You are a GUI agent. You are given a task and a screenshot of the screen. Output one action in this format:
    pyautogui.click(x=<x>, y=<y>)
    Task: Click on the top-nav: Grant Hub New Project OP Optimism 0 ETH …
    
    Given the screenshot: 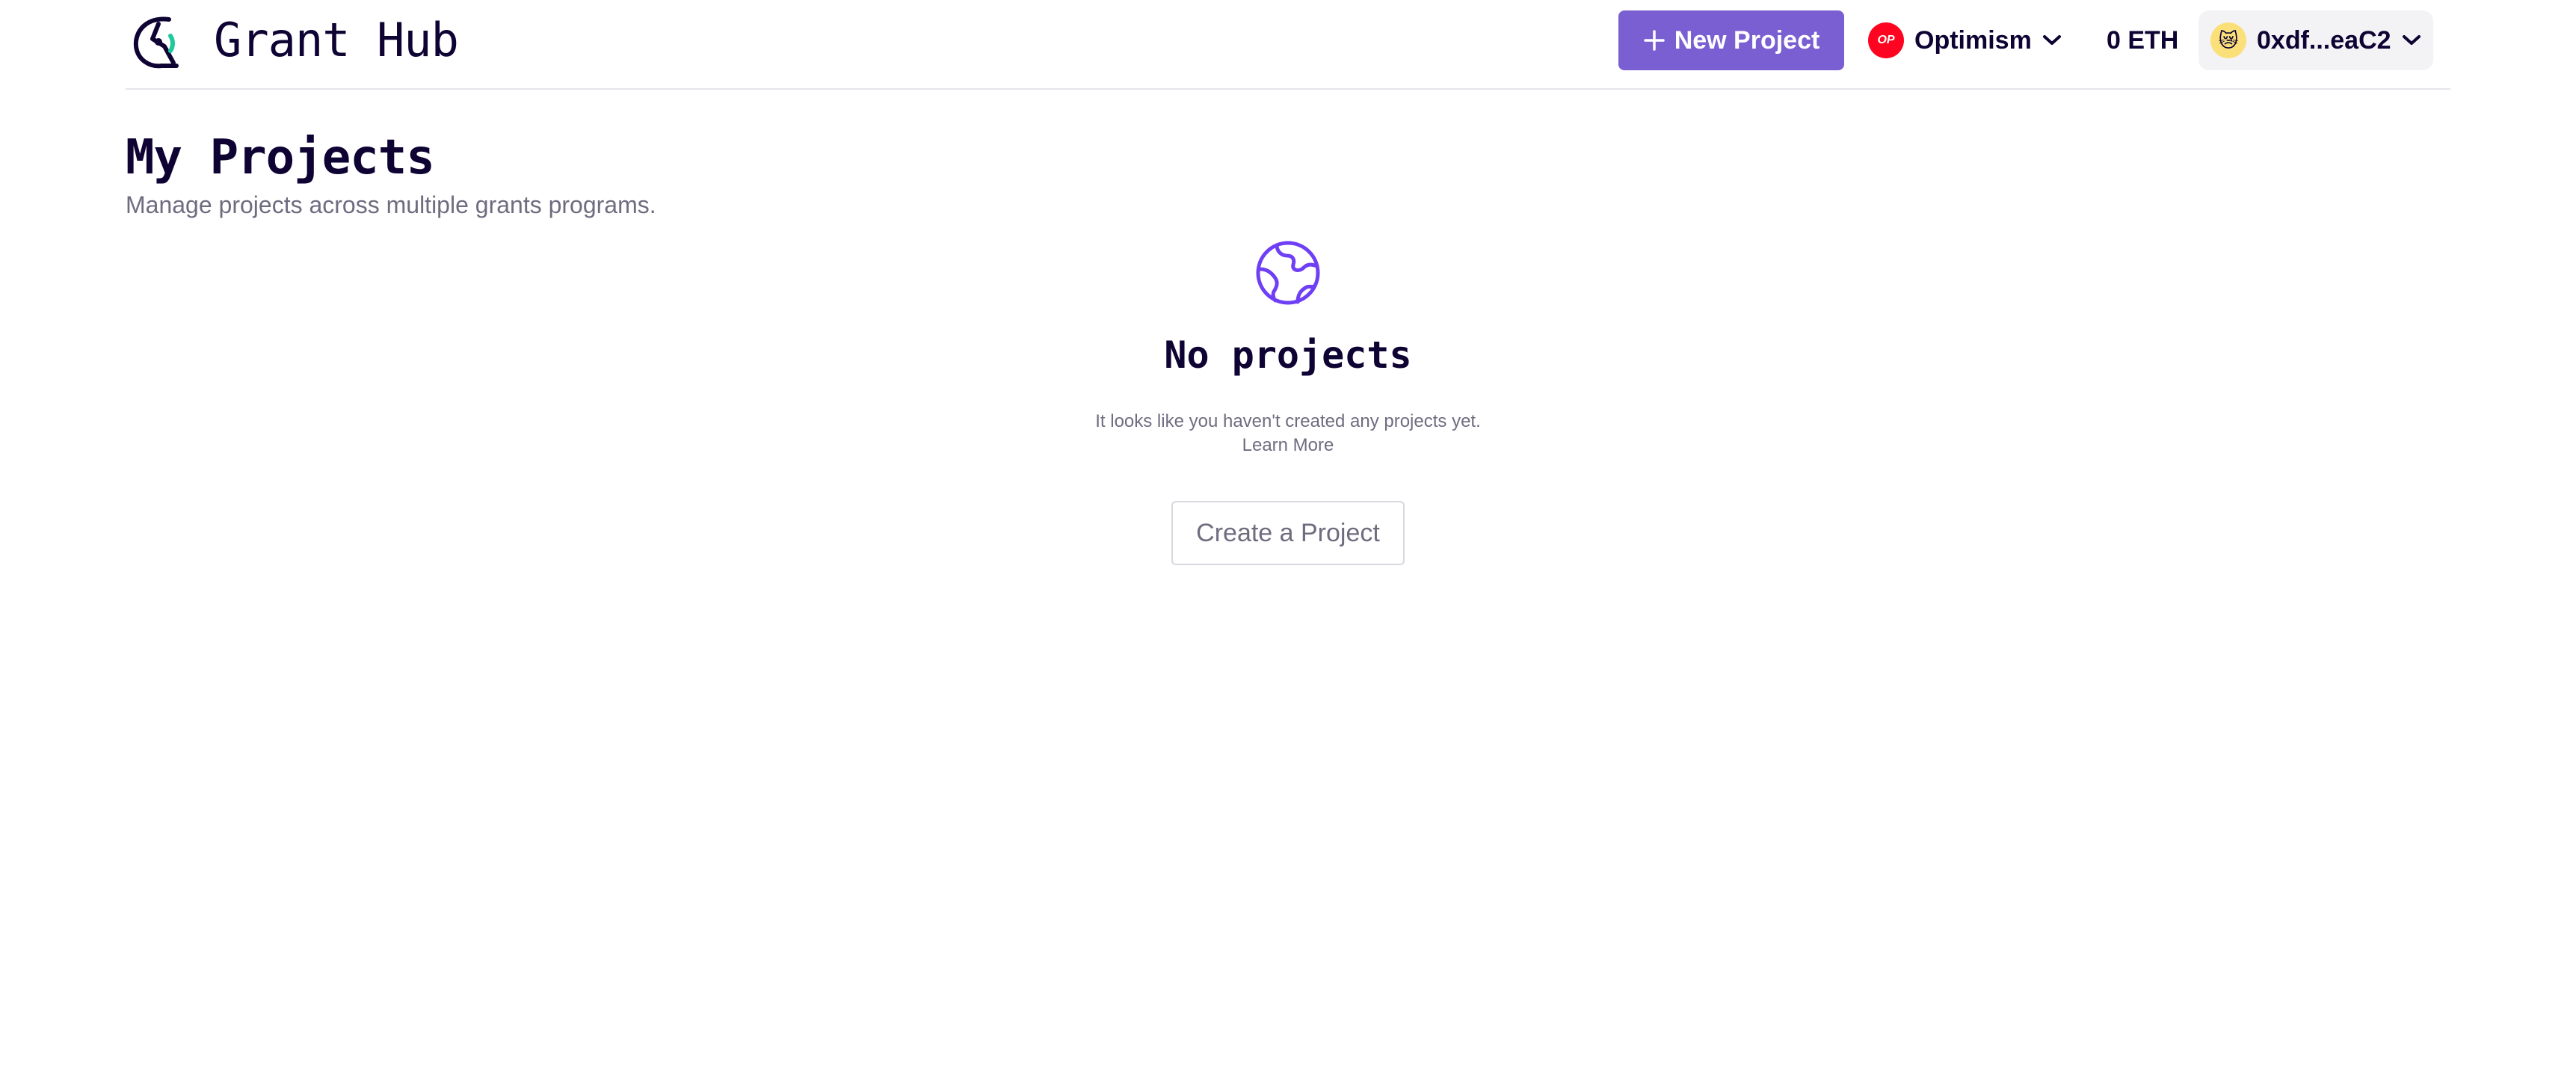 What is the action you would take?
    pyautogui.click(x=1288, y=45)
    